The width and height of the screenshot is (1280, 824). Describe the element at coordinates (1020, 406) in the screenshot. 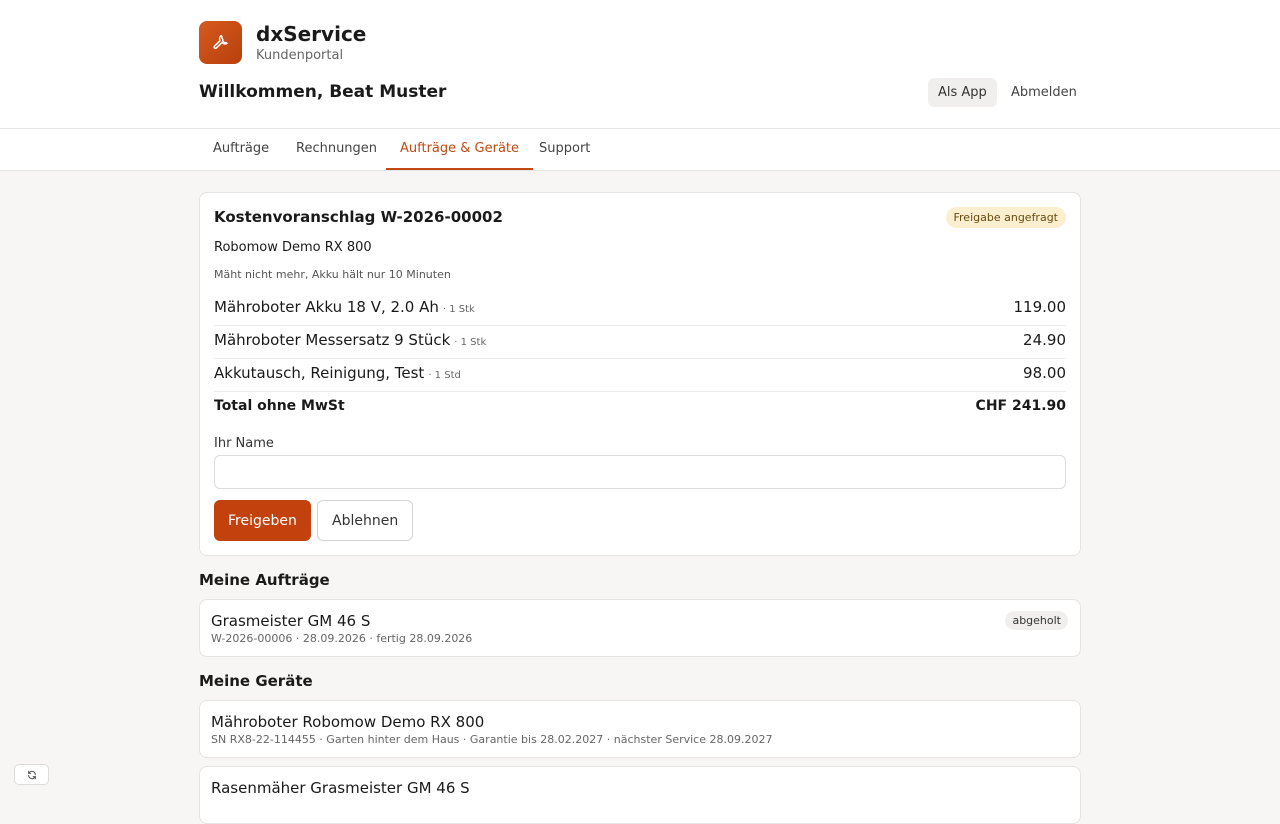

I see `total-value: CHF 241.90` at that location.